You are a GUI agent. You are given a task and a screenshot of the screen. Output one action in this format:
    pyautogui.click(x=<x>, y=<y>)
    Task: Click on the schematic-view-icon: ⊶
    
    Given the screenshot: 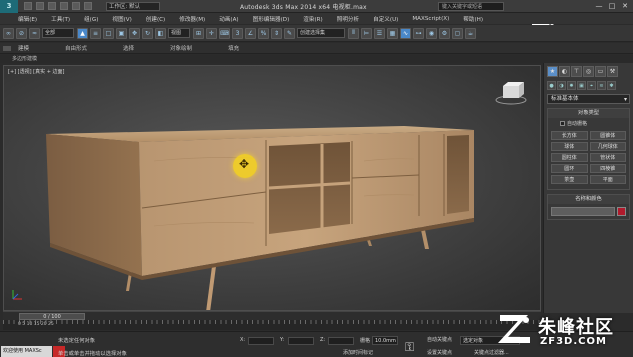 What is the action you would take?
    pyautogui.click(x=418, y=33)
    